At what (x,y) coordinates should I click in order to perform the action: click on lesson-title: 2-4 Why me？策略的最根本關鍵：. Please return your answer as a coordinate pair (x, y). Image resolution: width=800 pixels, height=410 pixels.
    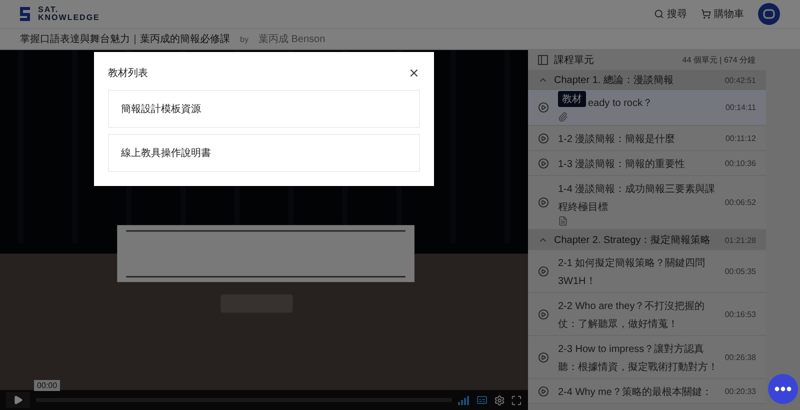
    Looking at the image, I should click on (635, 392).